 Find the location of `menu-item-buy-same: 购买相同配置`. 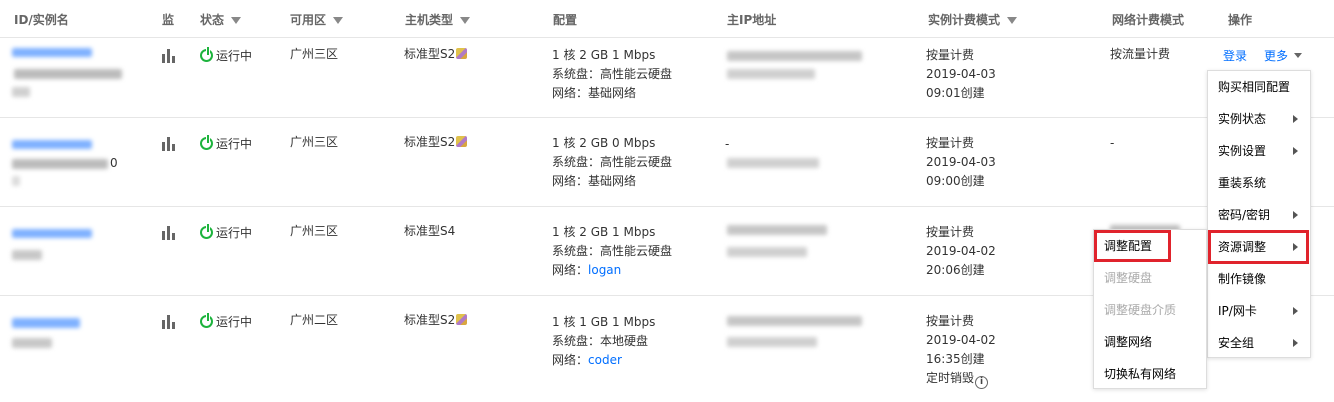

menu-item-buy-same: 购买相同配置 is located at coordinates (1259, 87).